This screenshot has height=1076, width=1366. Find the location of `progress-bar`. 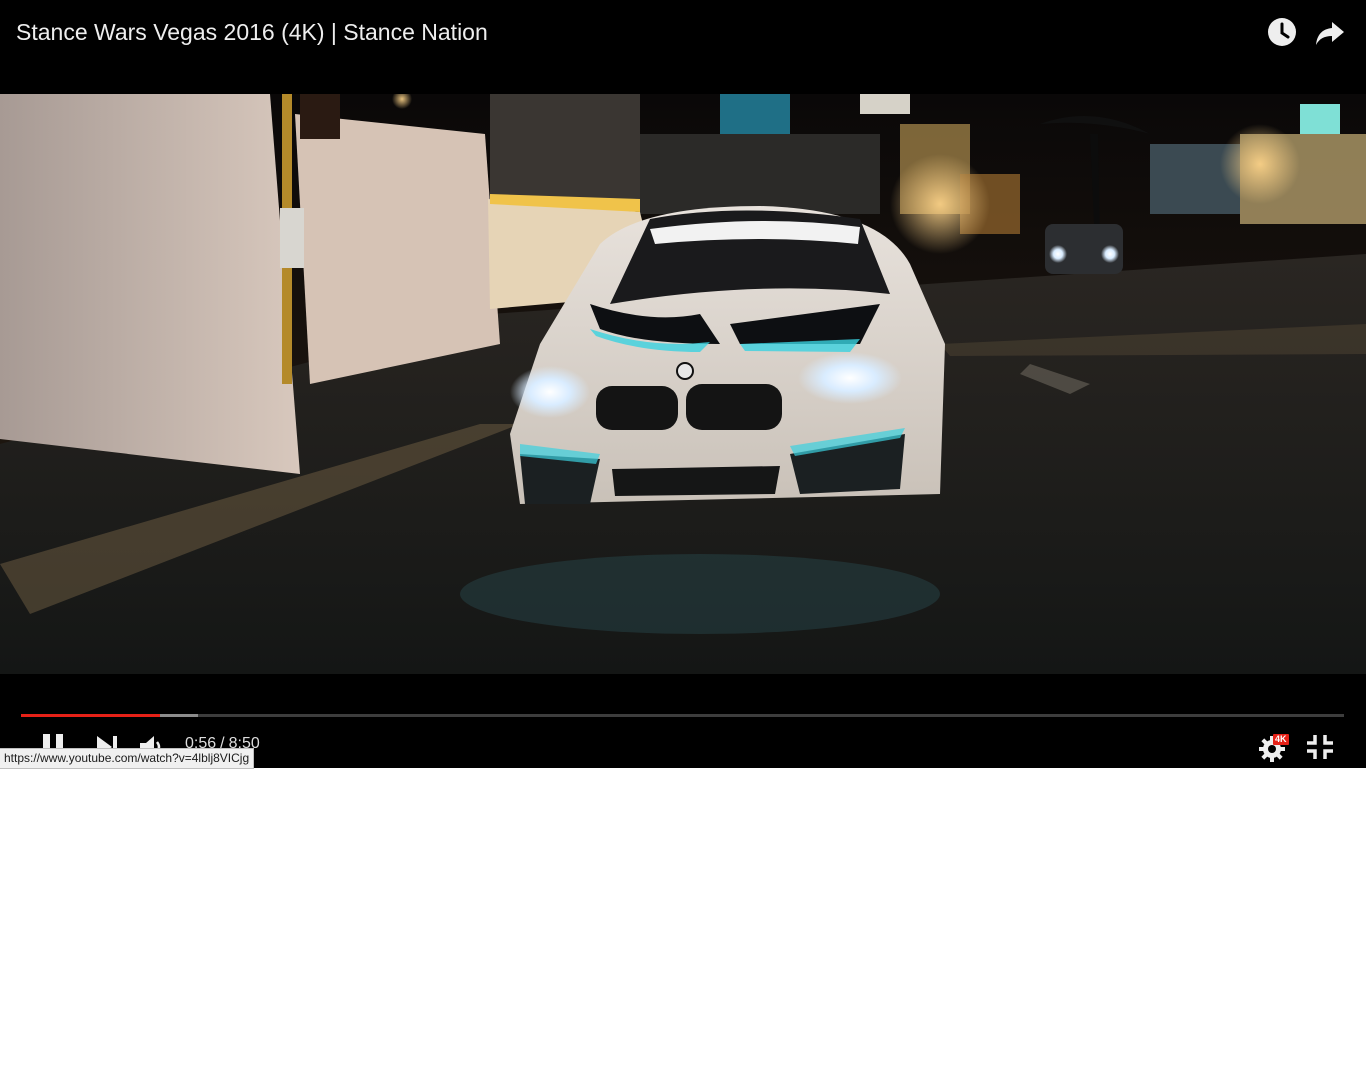

progress-bar is located at coordinates (682, 715).